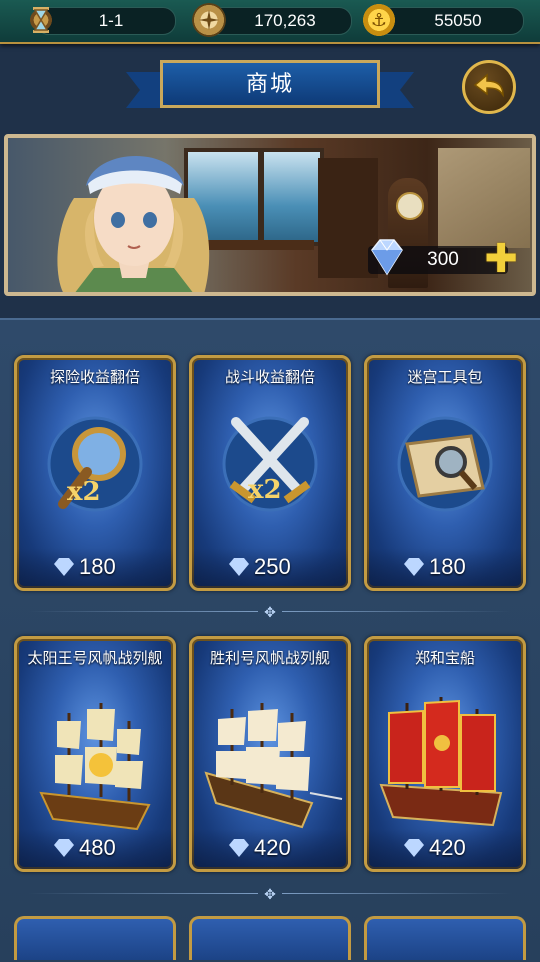  I want to click on map-scroll-icon, so click(445, 464).